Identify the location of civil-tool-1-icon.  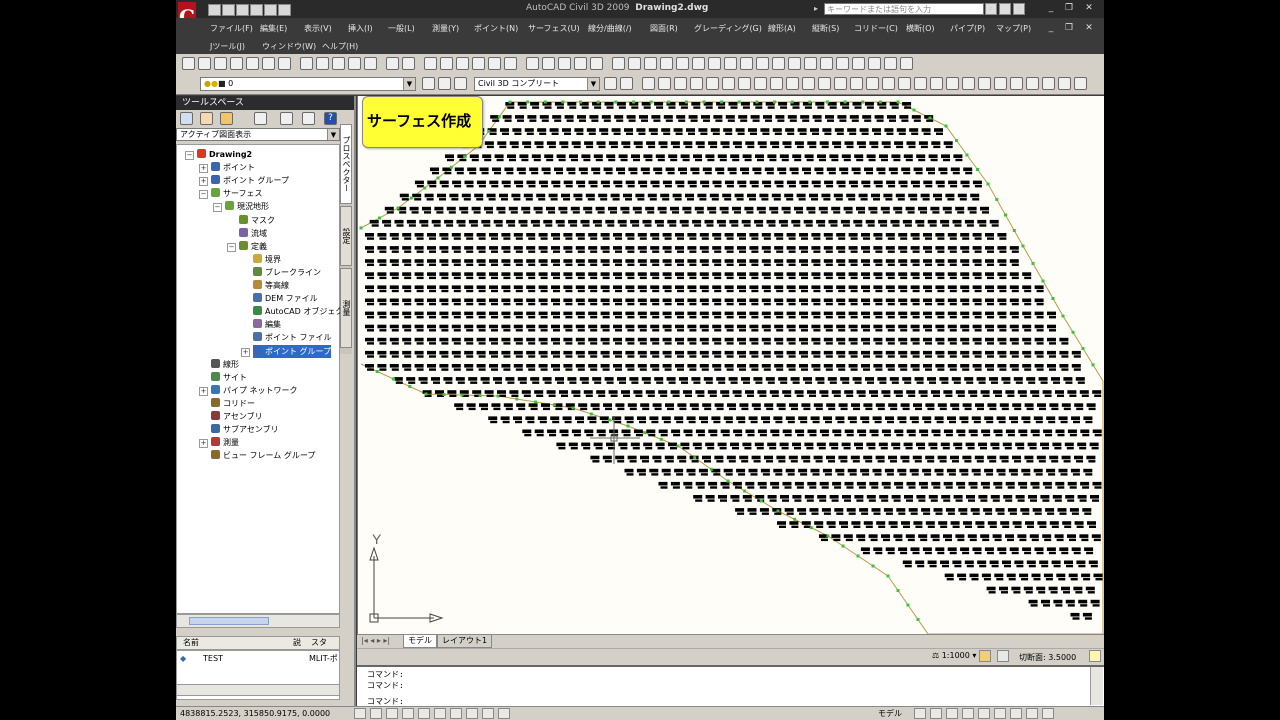
(648, 83).